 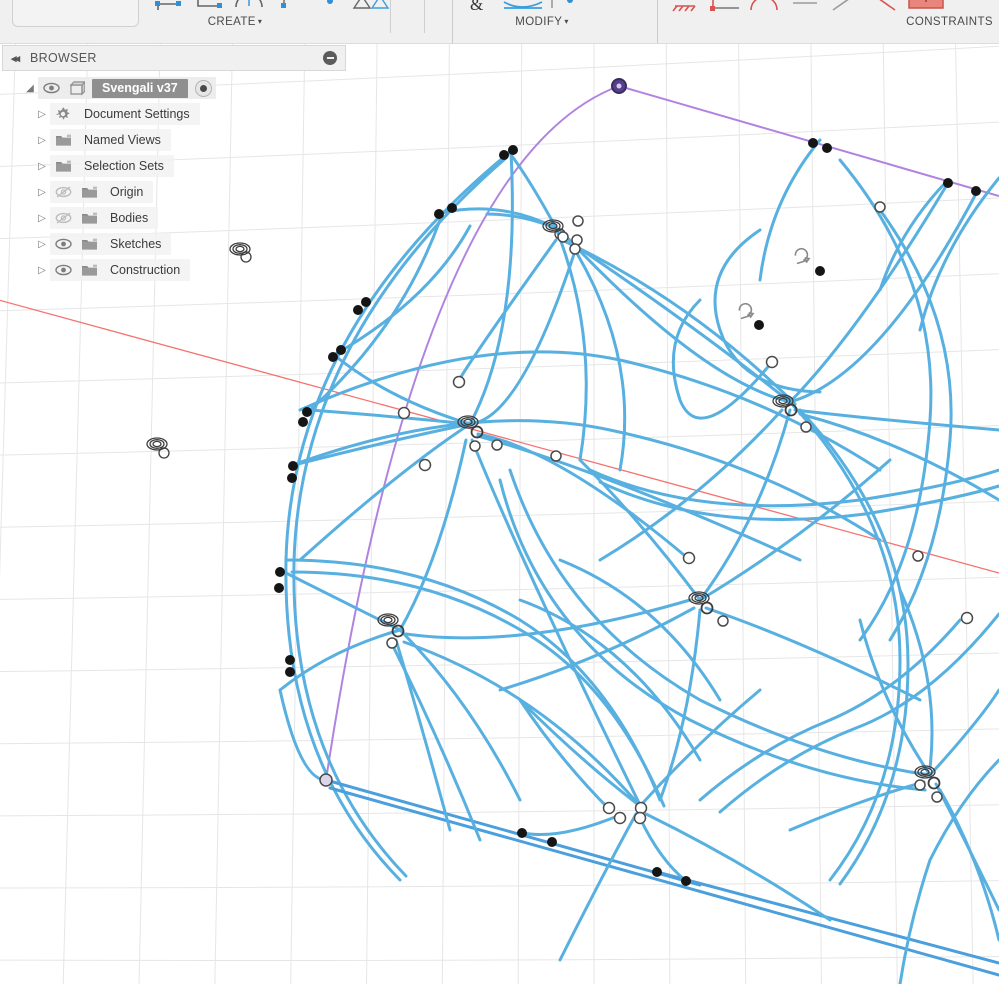 I want to click on browser-node-root-component: ◢ Svengali v37, so click(x=174, y=88).